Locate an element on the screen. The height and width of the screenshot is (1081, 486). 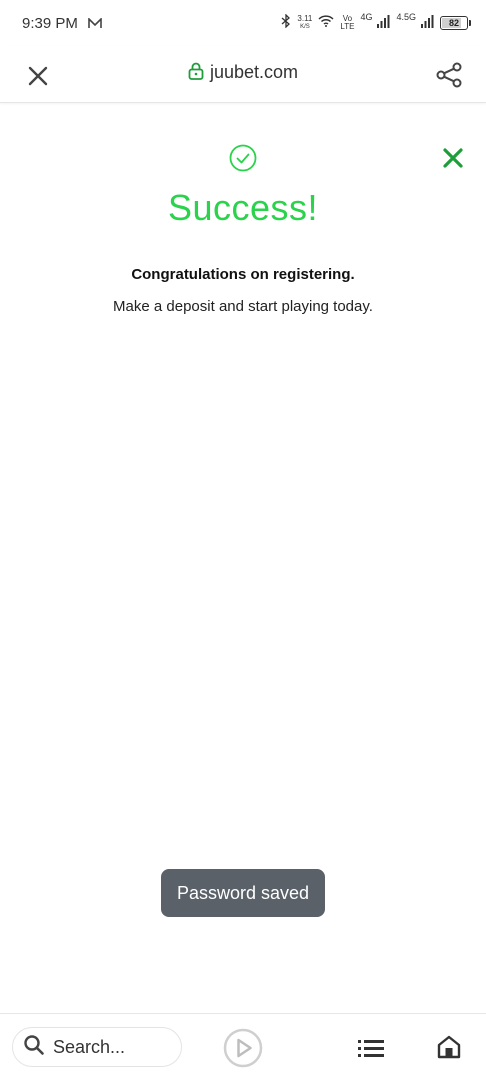
status-bar: 9:39 PM 3.11 K/S Vo LTE 4G 4.5G 82 is located at coordinates (243, 23).